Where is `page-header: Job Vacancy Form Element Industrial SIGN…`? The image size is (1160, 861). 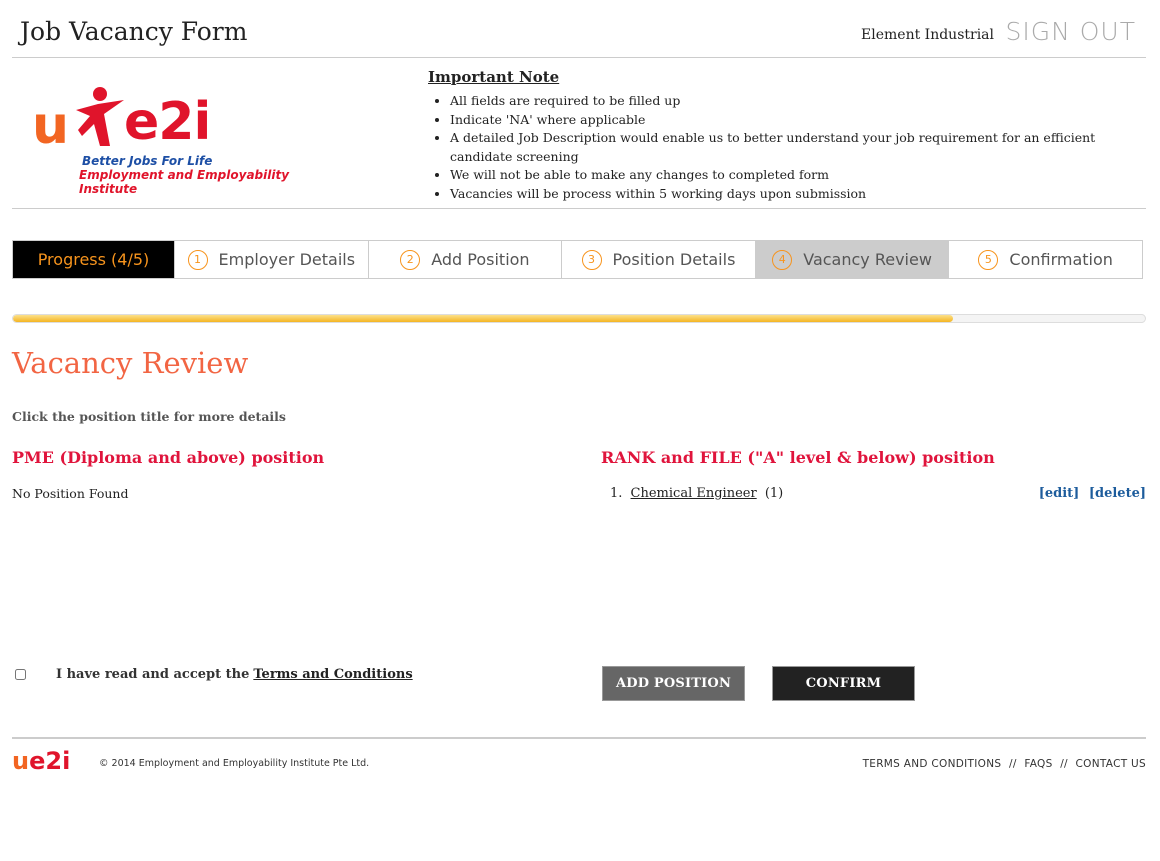 page-header: Job Vacancy Form Element Industrial SIGN… is located at coordinates (579, 29).